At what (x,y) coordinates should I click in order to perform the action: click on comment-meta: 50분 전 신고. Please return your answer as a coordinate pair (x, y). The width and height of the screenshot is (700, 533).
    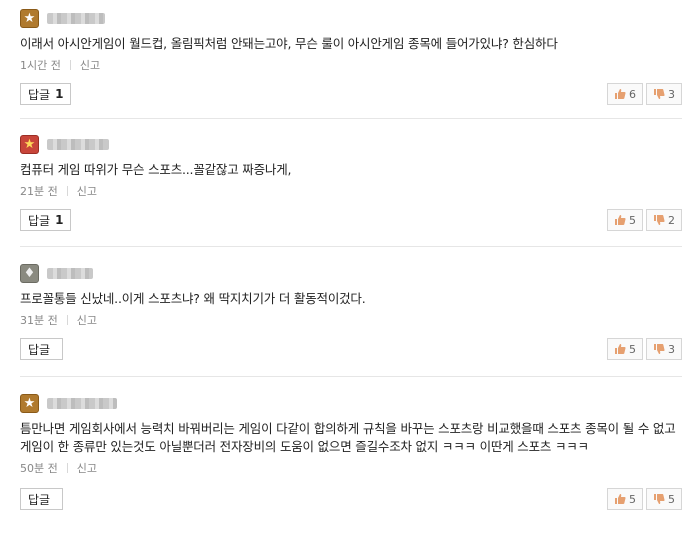
    Looking at the image, I should click on (351, 468).